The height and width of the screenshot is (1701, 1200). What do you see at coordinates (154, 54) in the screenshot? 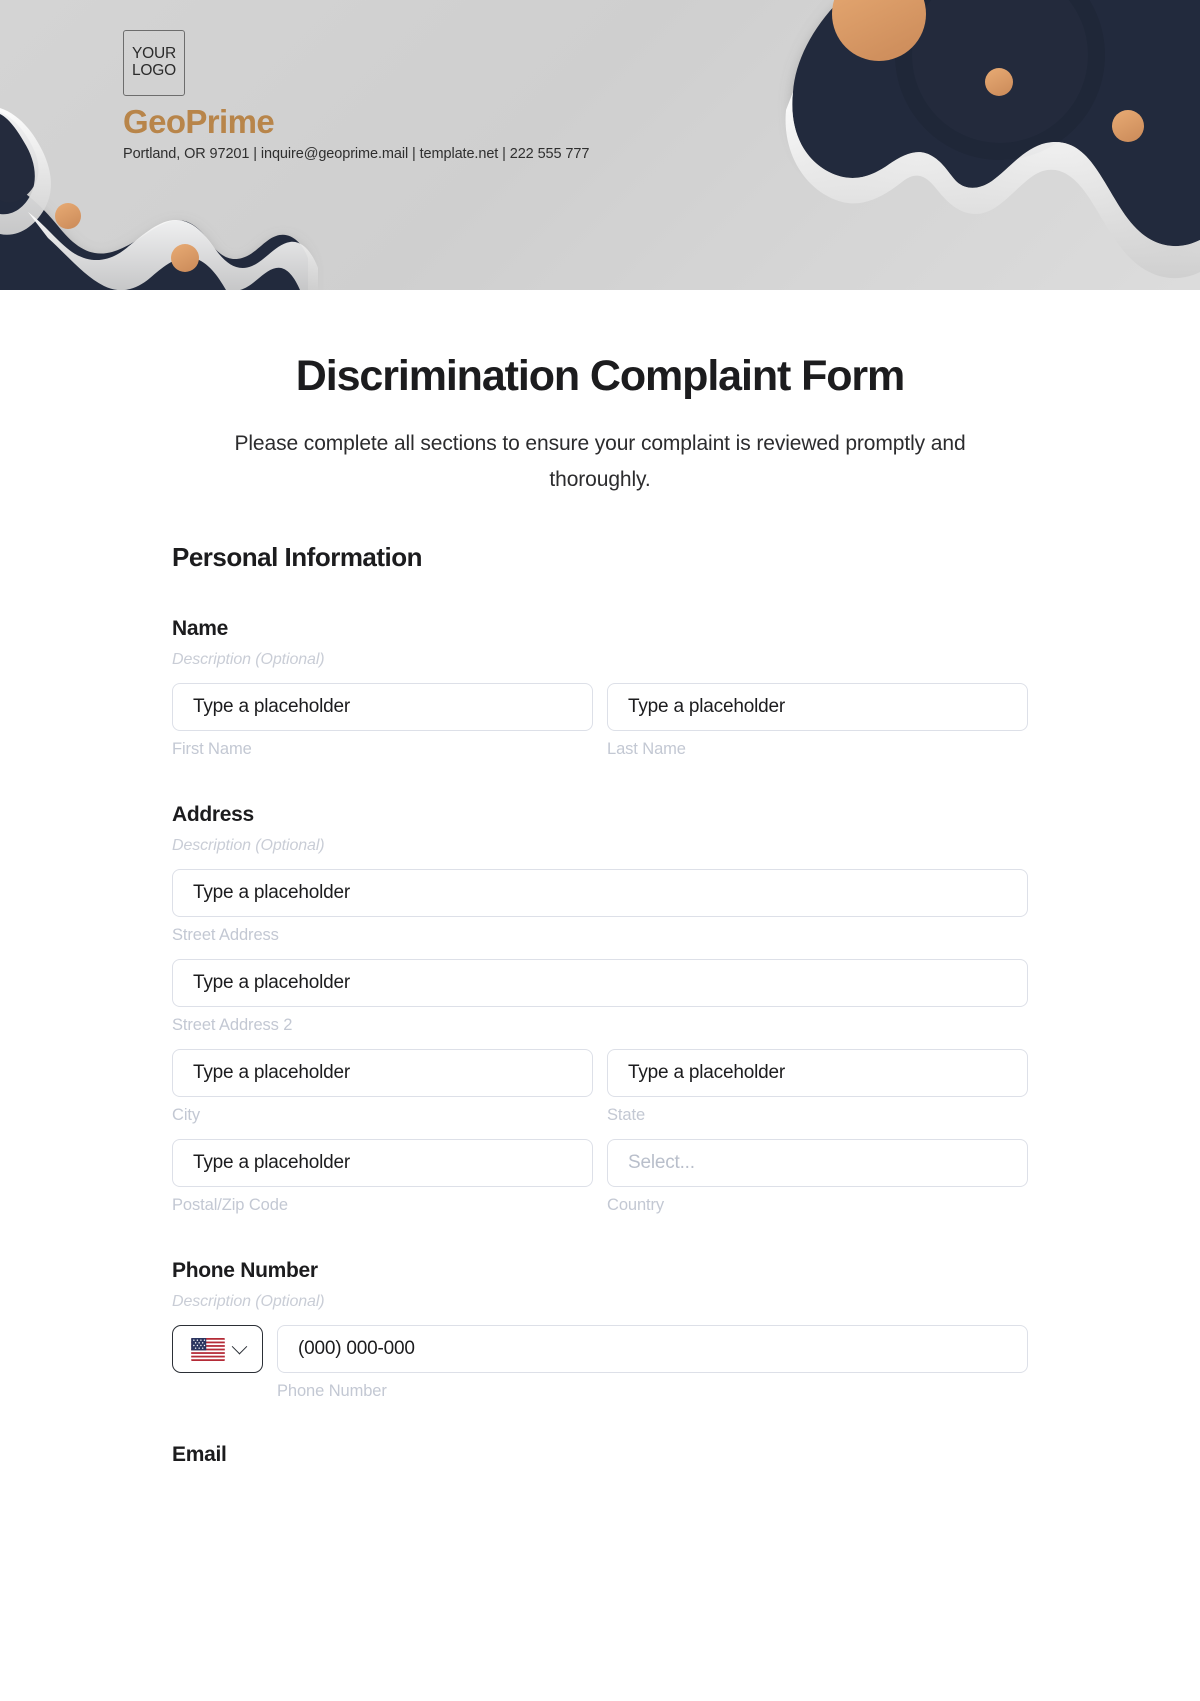
I see `logo-line-1: YOUR` at bounding box center [154, 54].